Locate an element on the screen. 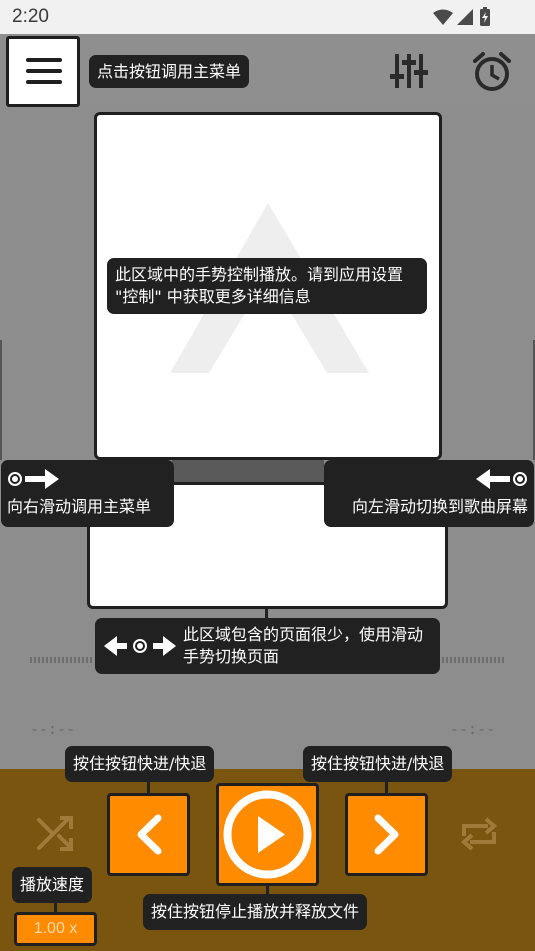 The image size is (535, 951). status-bar: 2:20 is located at coordinates (267, 17).